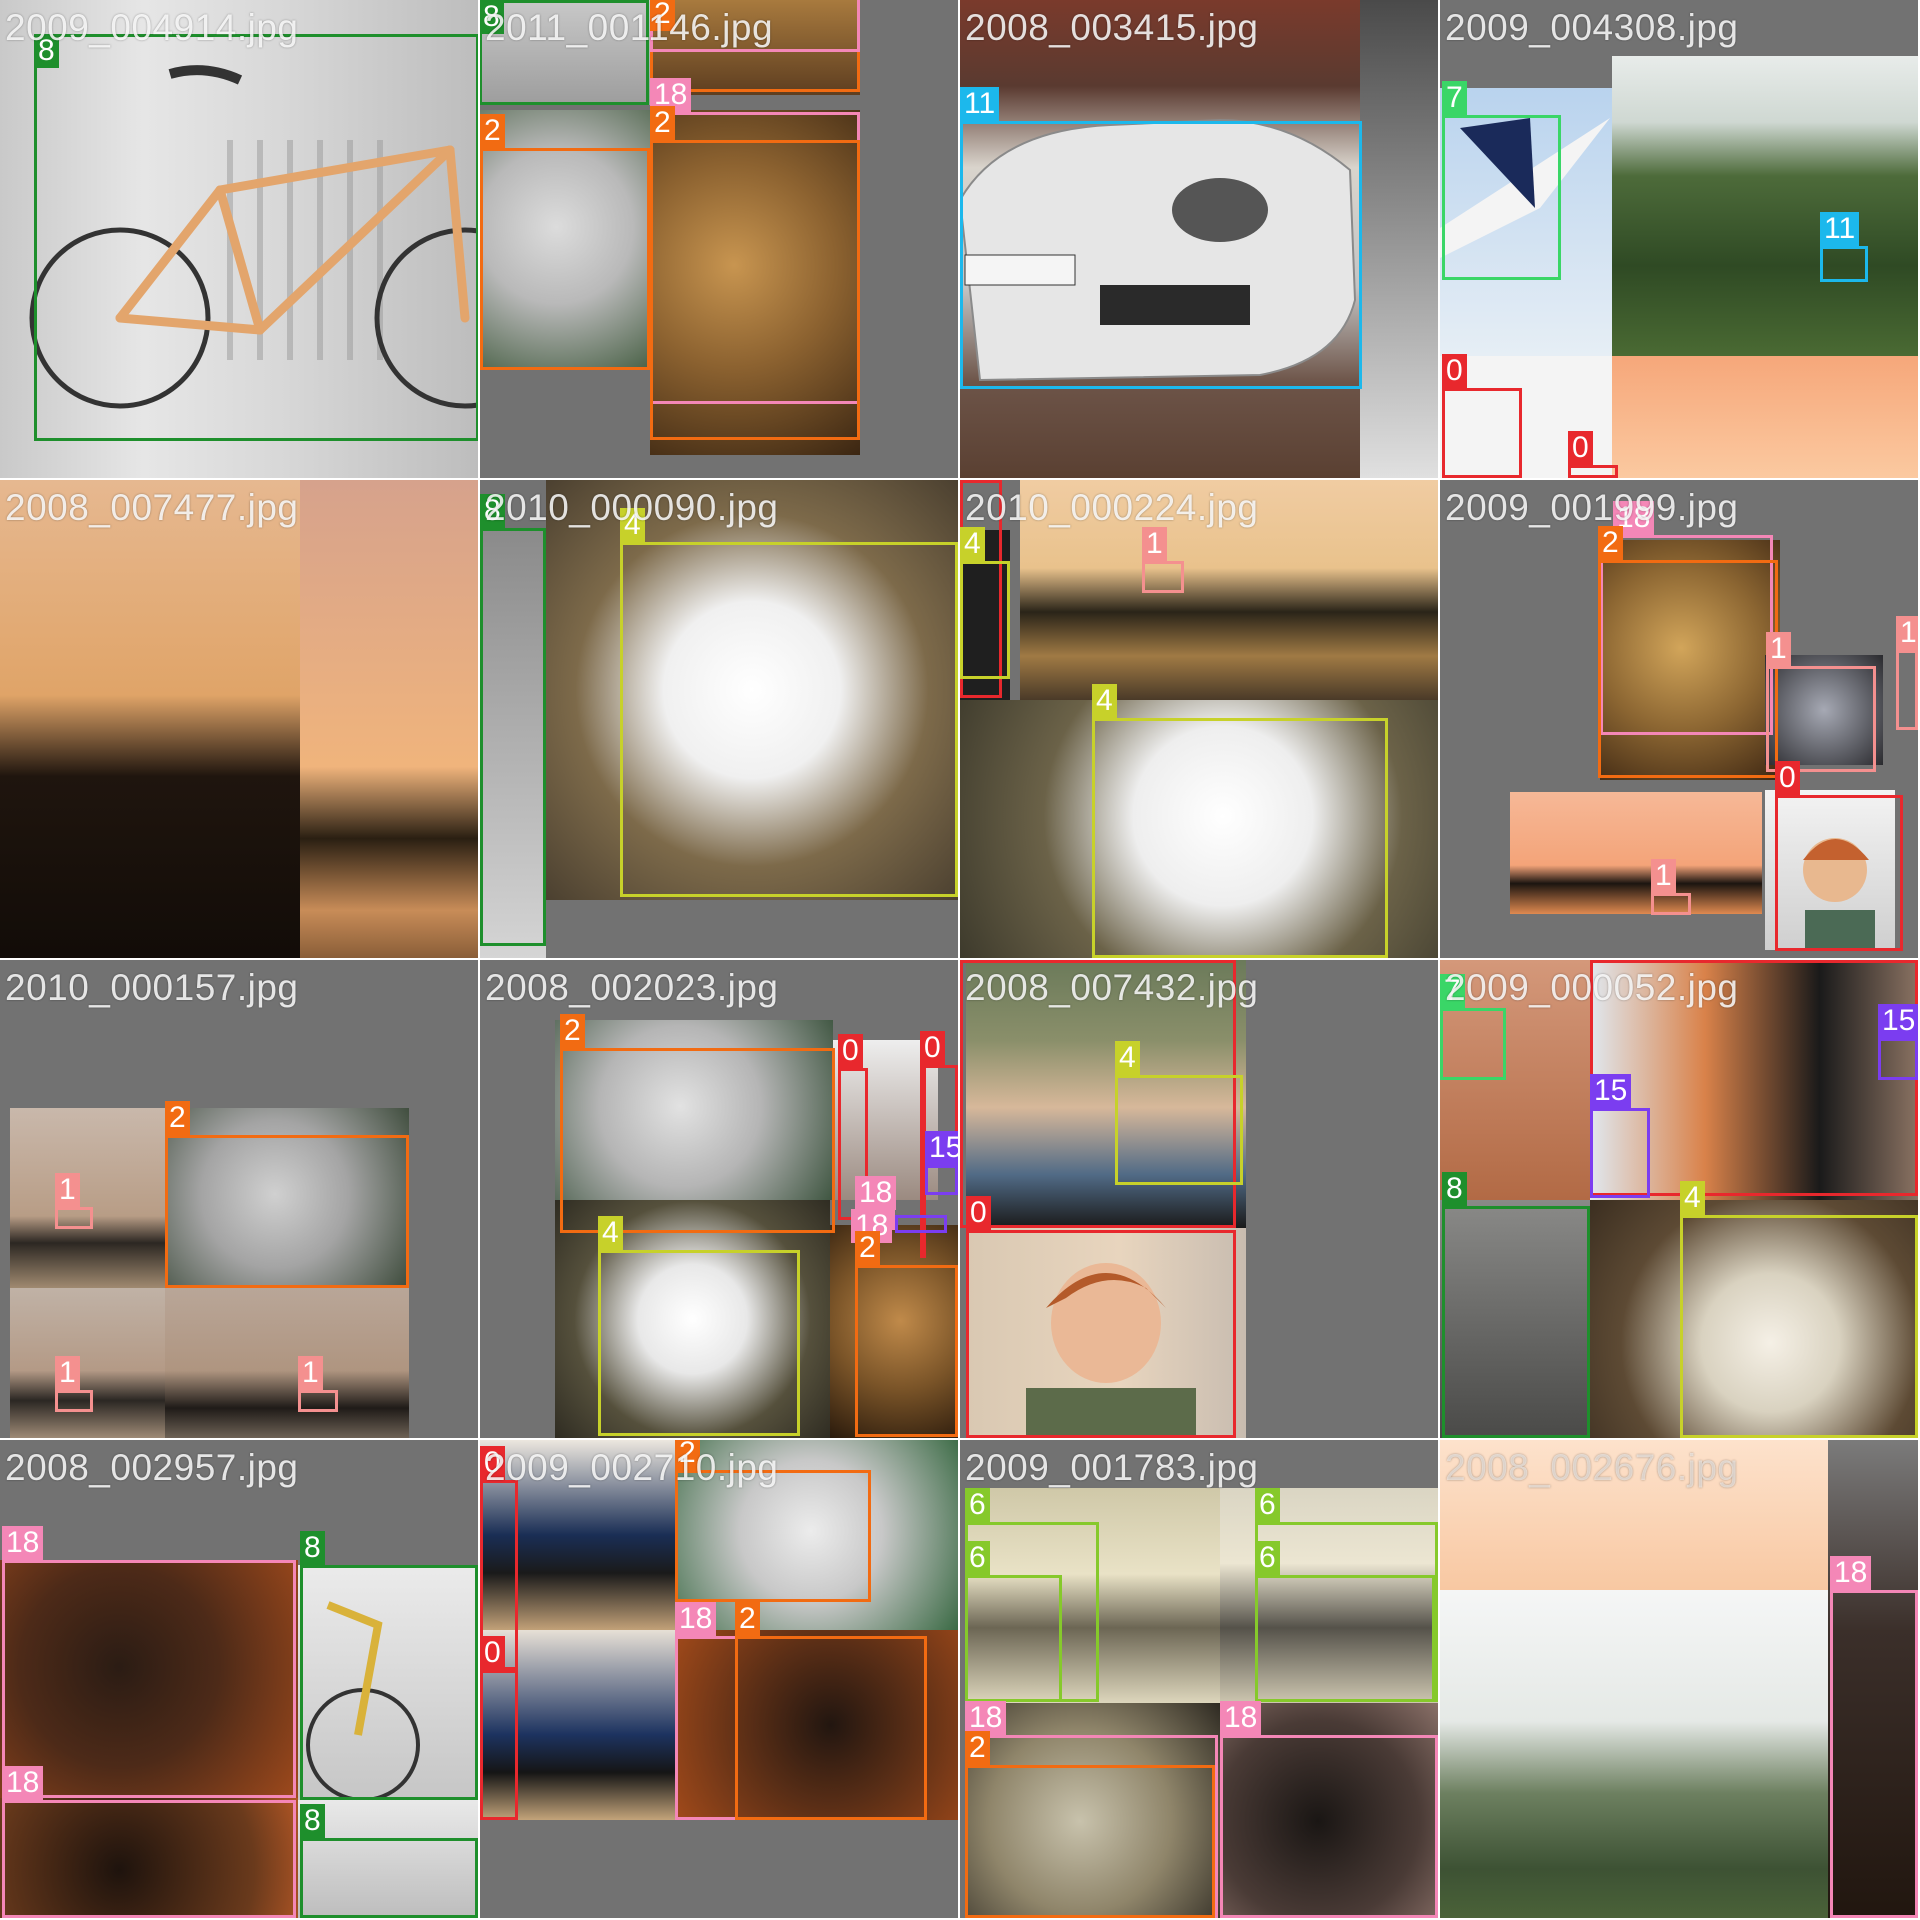 Image resolution: width=1920 pixels, height=1920 pixels. I want to click on tile-2: 11 2008_003415.jpg, so click(1199, 239).